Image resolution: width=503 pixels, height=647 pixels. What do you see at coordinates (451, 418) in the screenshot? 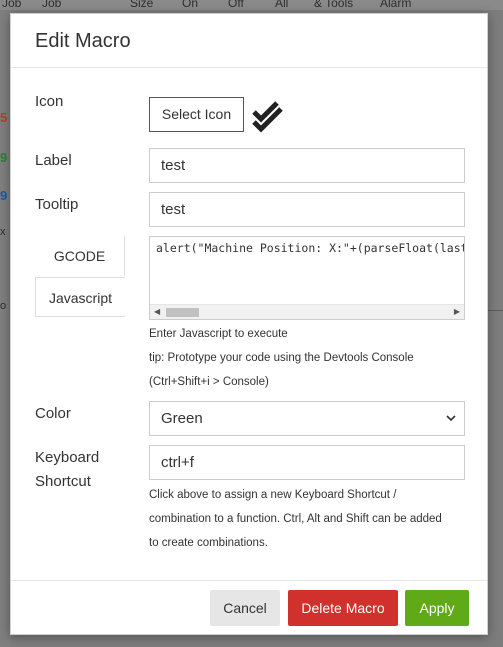
I see `chevron-down-icon` at bounding box center [451, 418].